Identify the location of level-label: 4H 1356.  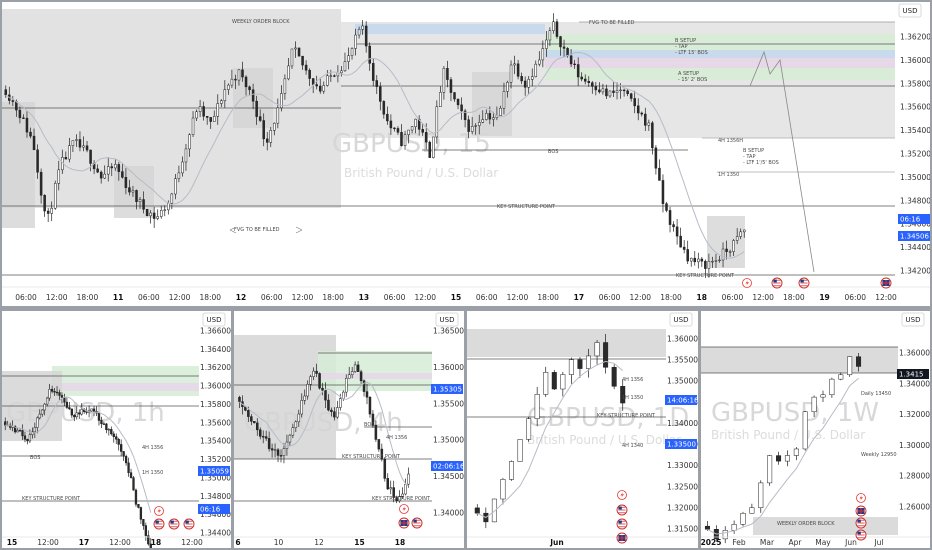
(152, 448).